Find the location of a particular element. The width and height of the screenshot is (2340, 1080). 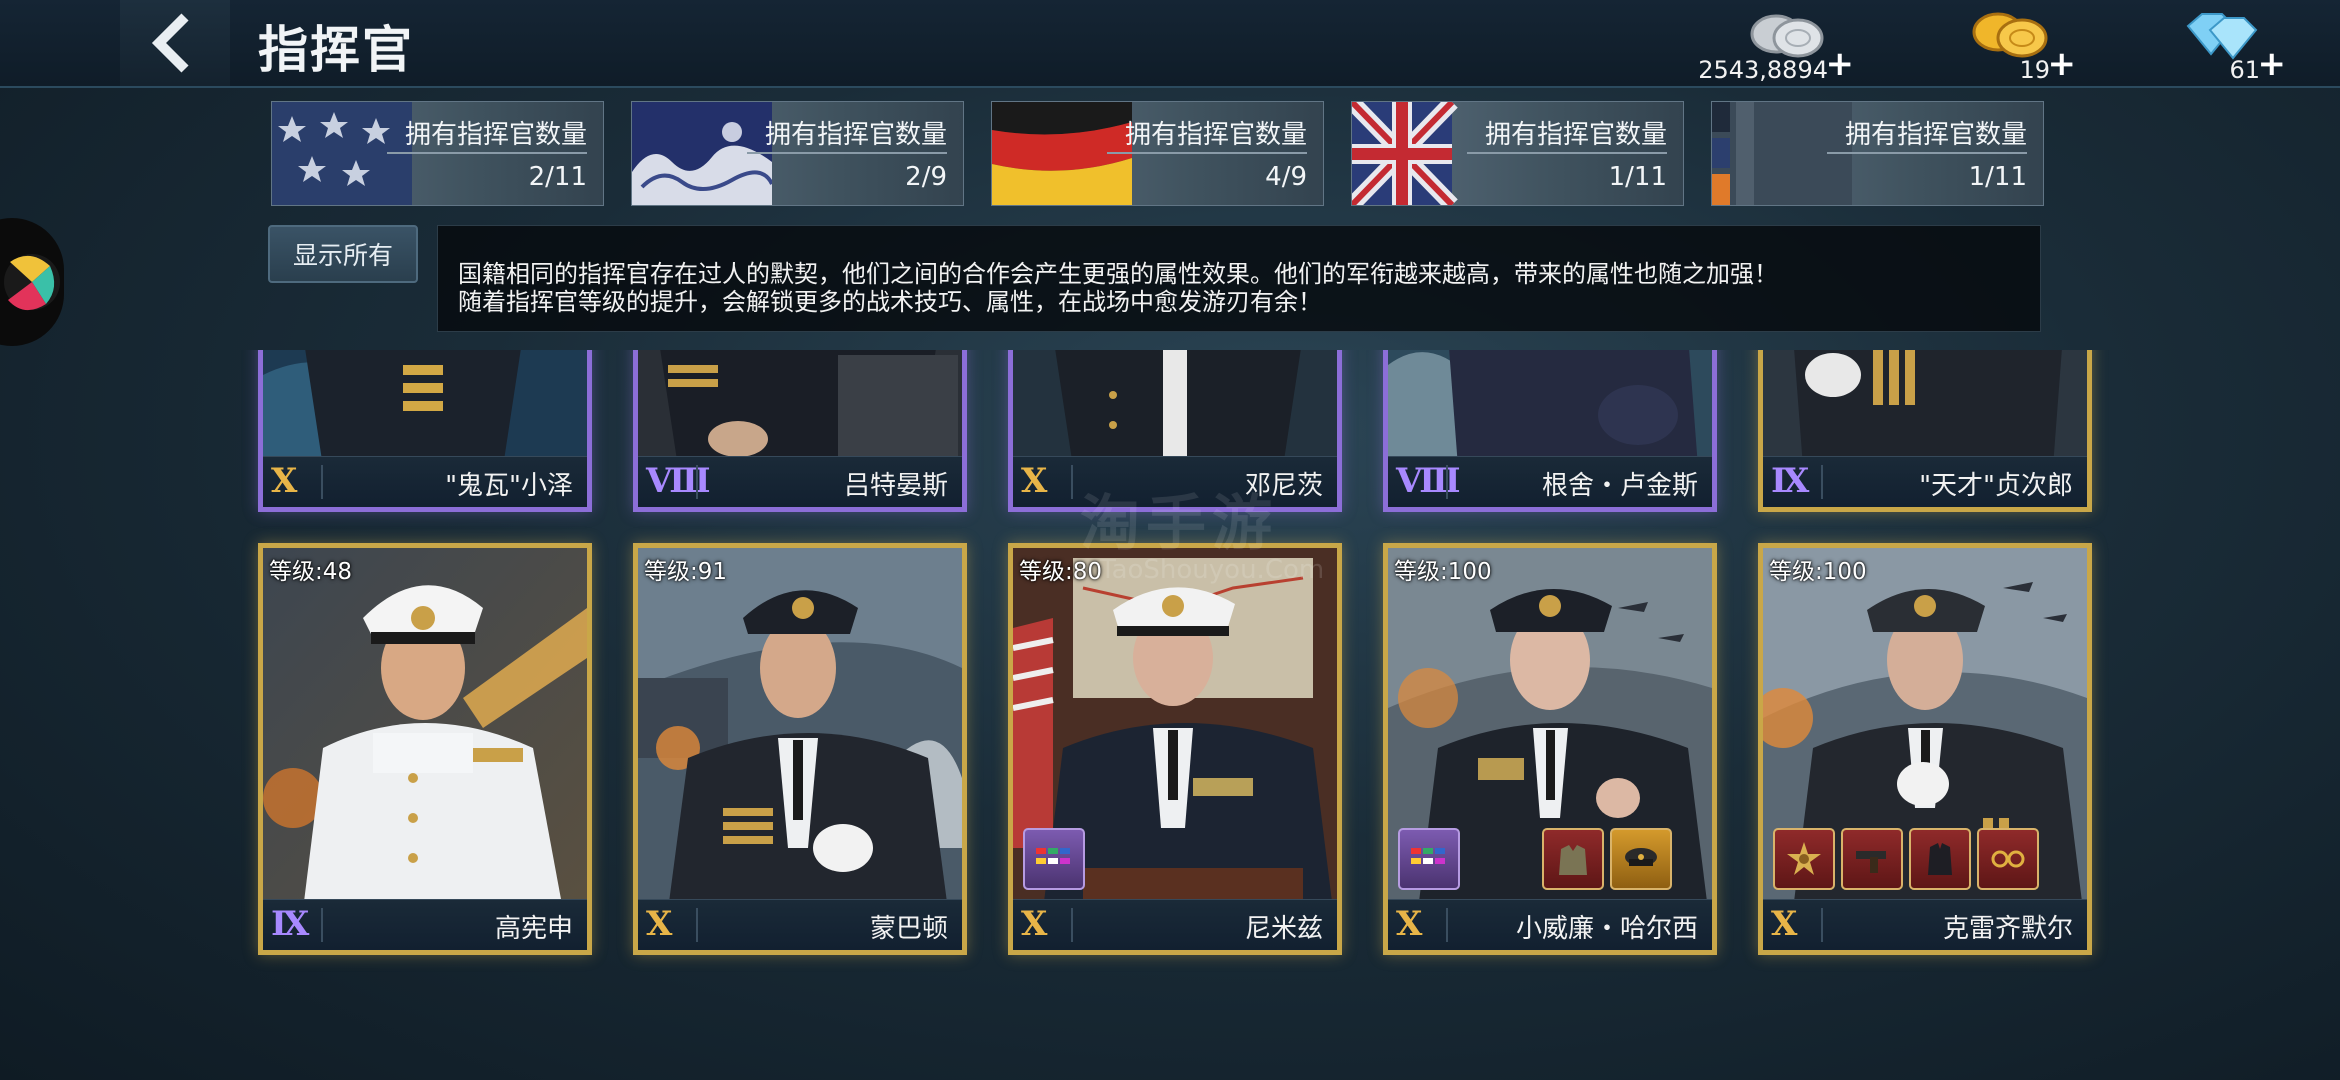

nation-card-uk: 拥有指挥官数量 1/11 is located at coordinates (1517, 153).